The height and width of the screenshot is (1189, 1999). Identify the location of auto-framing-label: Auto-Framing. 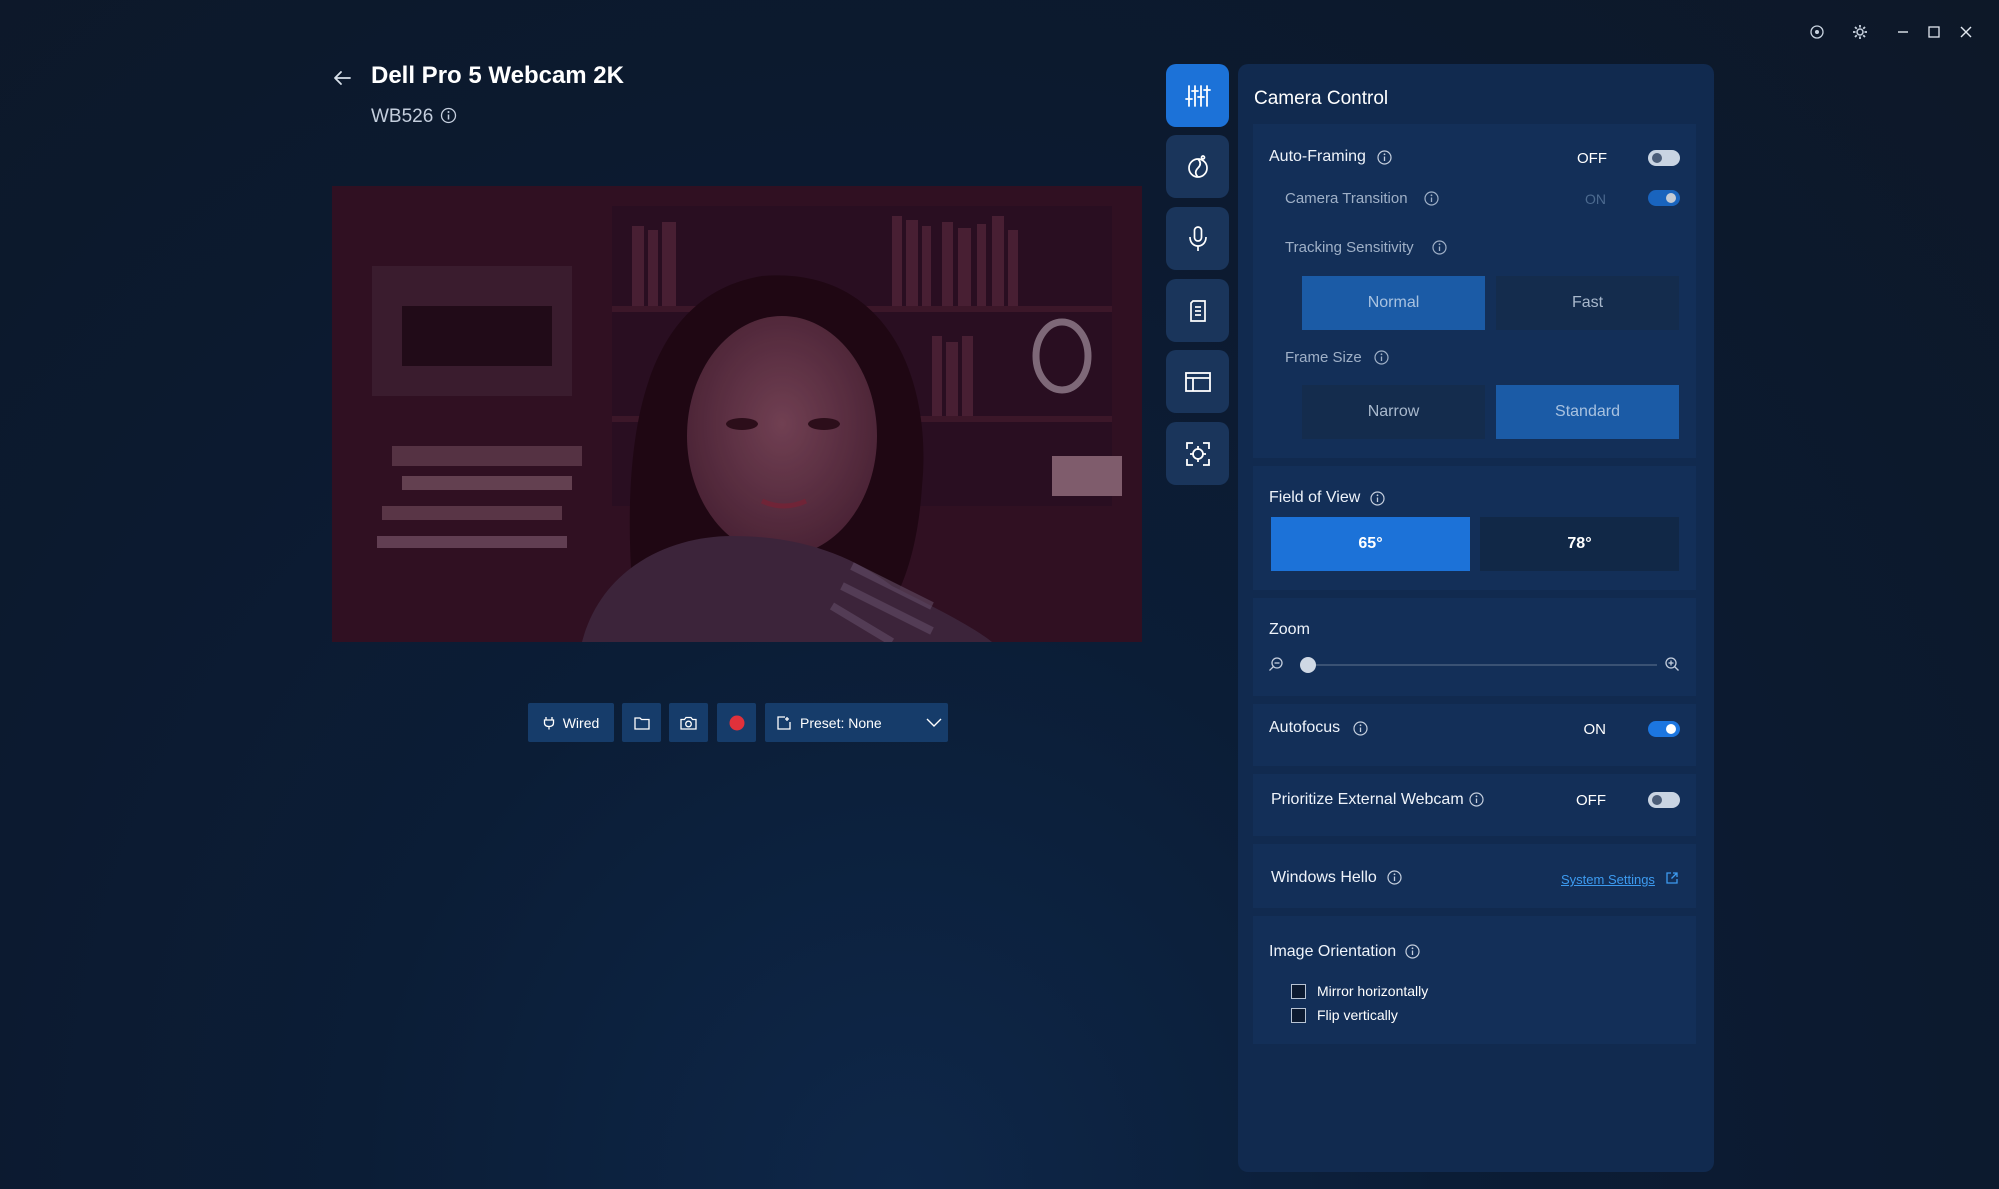
(1317, 156).